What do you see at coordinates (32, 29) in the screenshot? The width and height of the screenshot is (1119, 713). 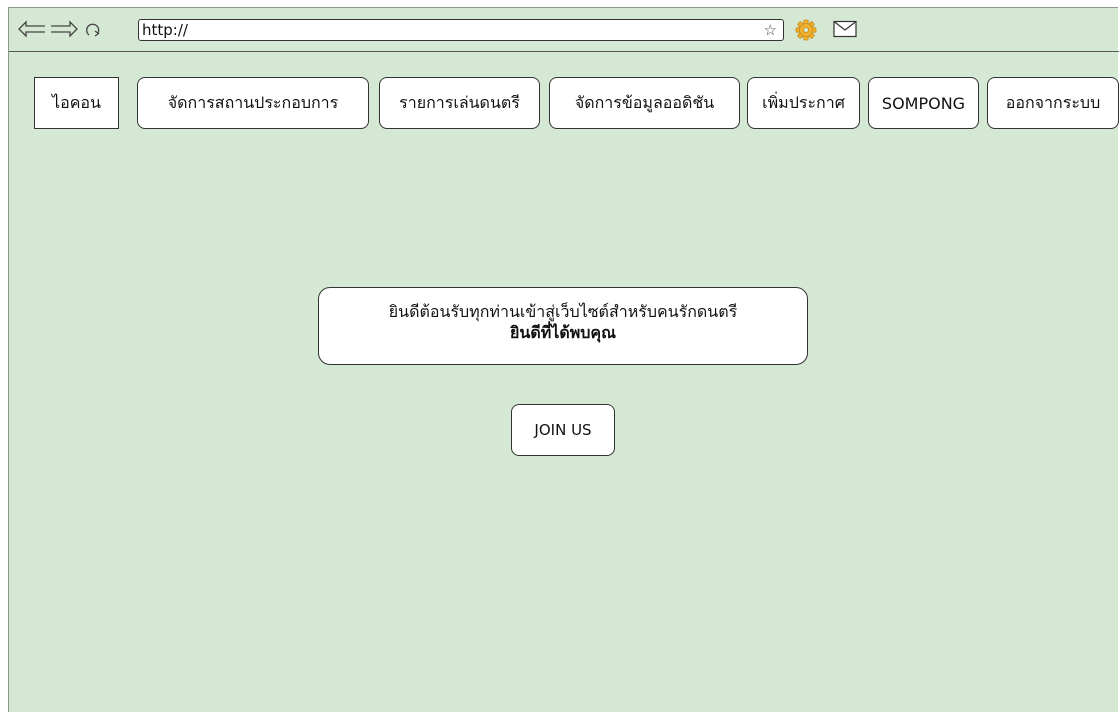 I see `back-arrow-icon` at bounding box center [32, 29].